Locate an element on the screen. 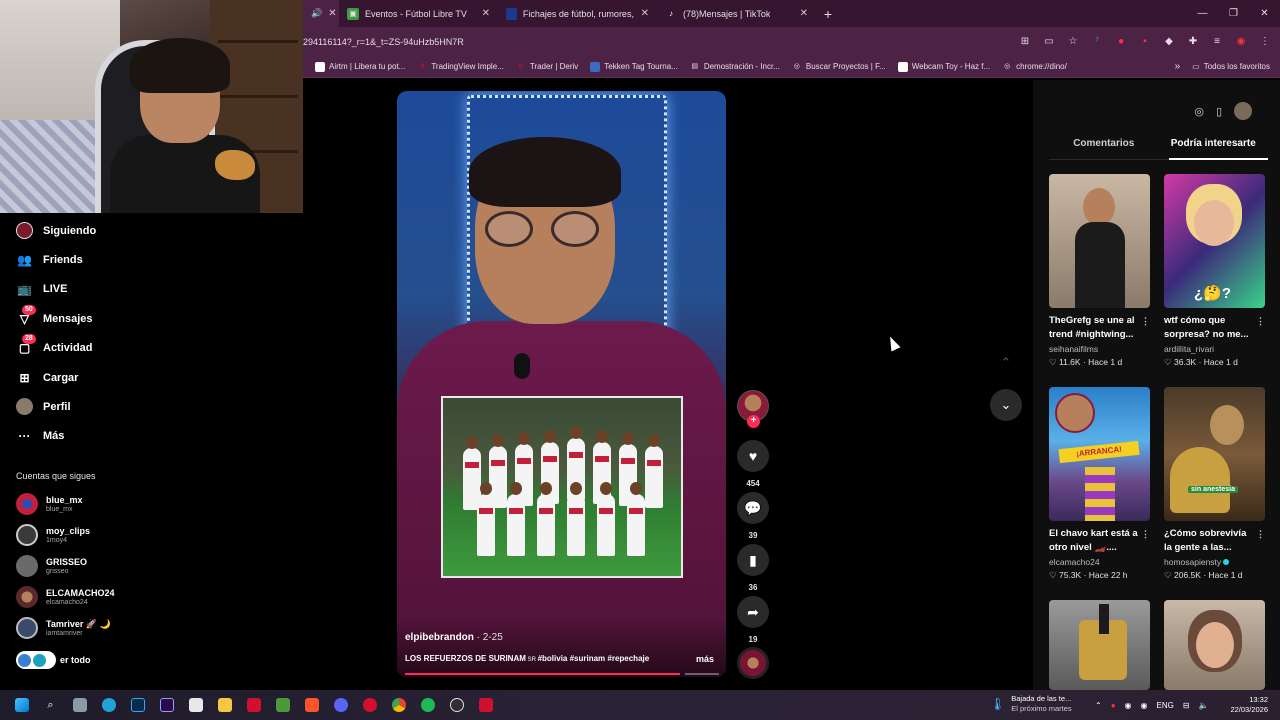 Image resolution: width=1280 pixels, height=720 pixels. nav-live: 📺 LIVE is located at coordinates (41, 288).